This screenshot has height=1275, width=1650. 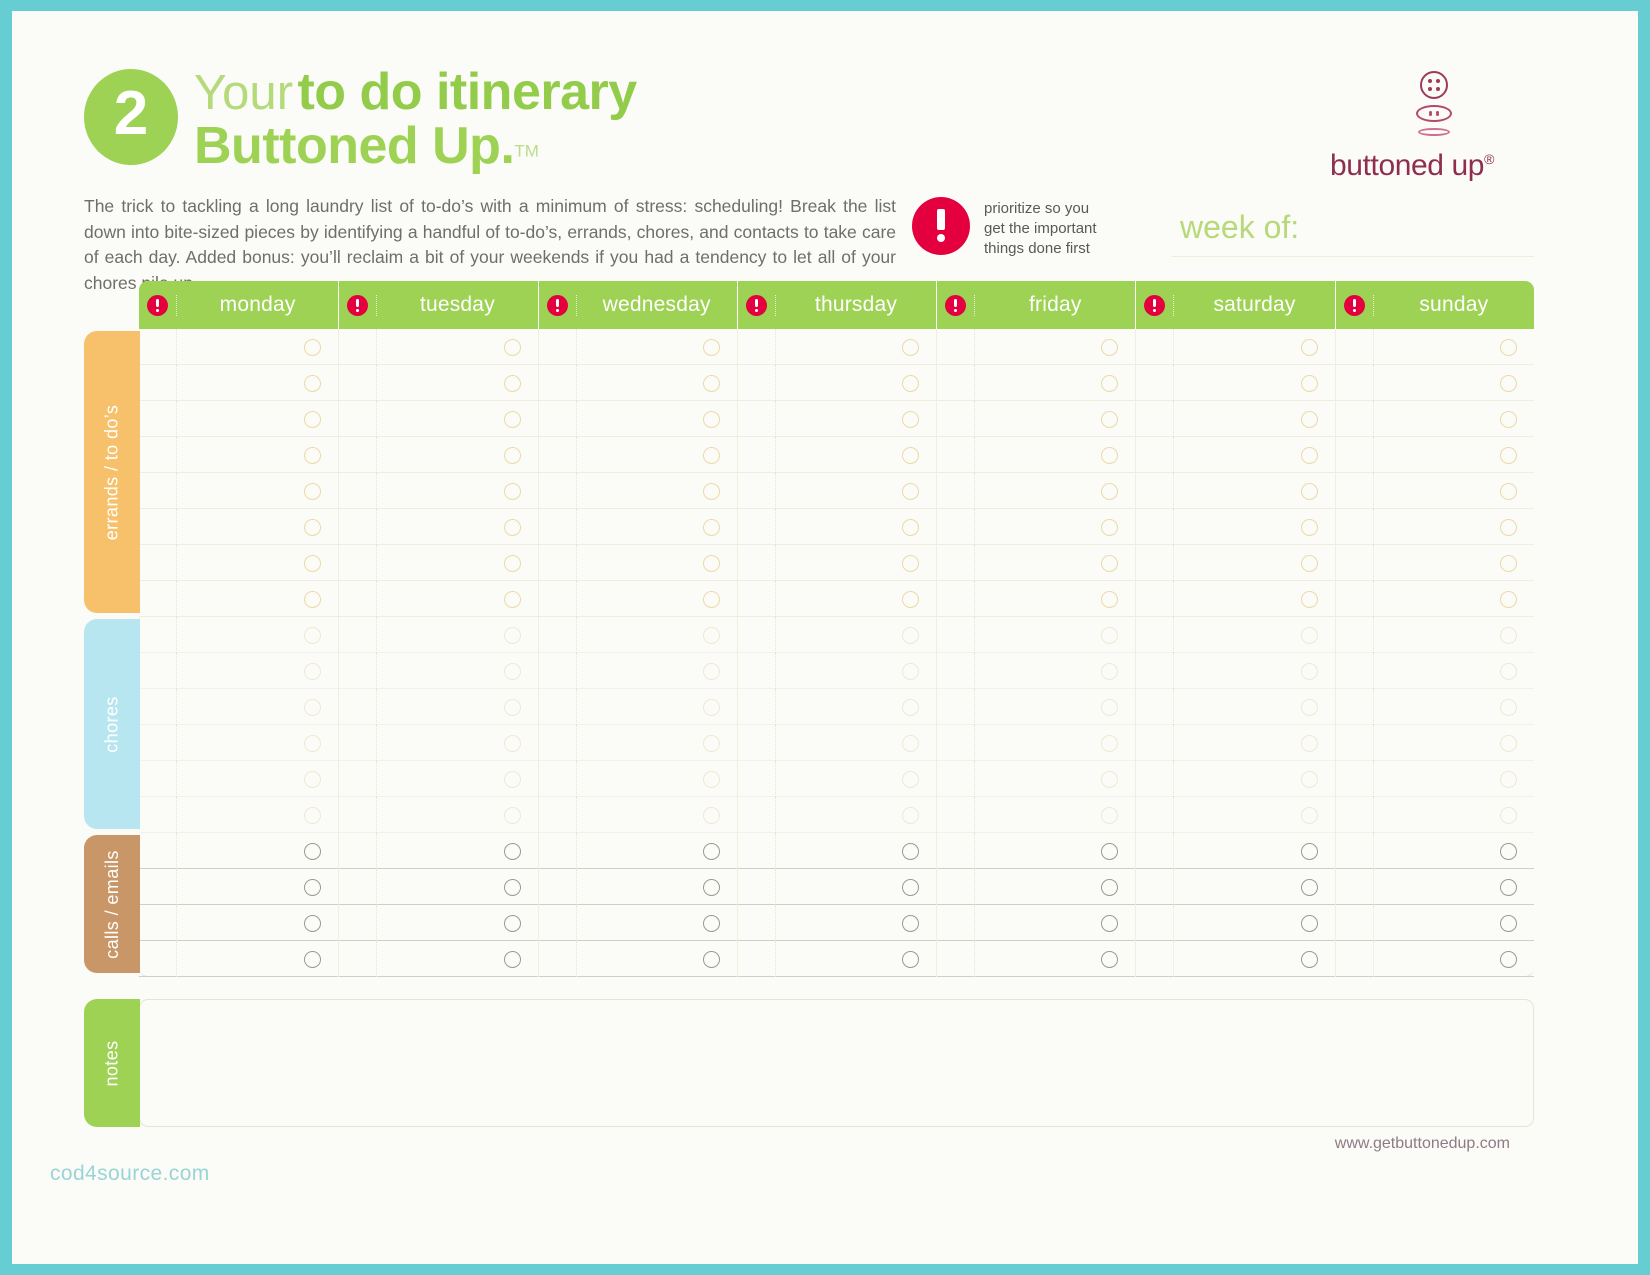 I want to click on cell-calls-saturday, so click(x=1234, y=959).